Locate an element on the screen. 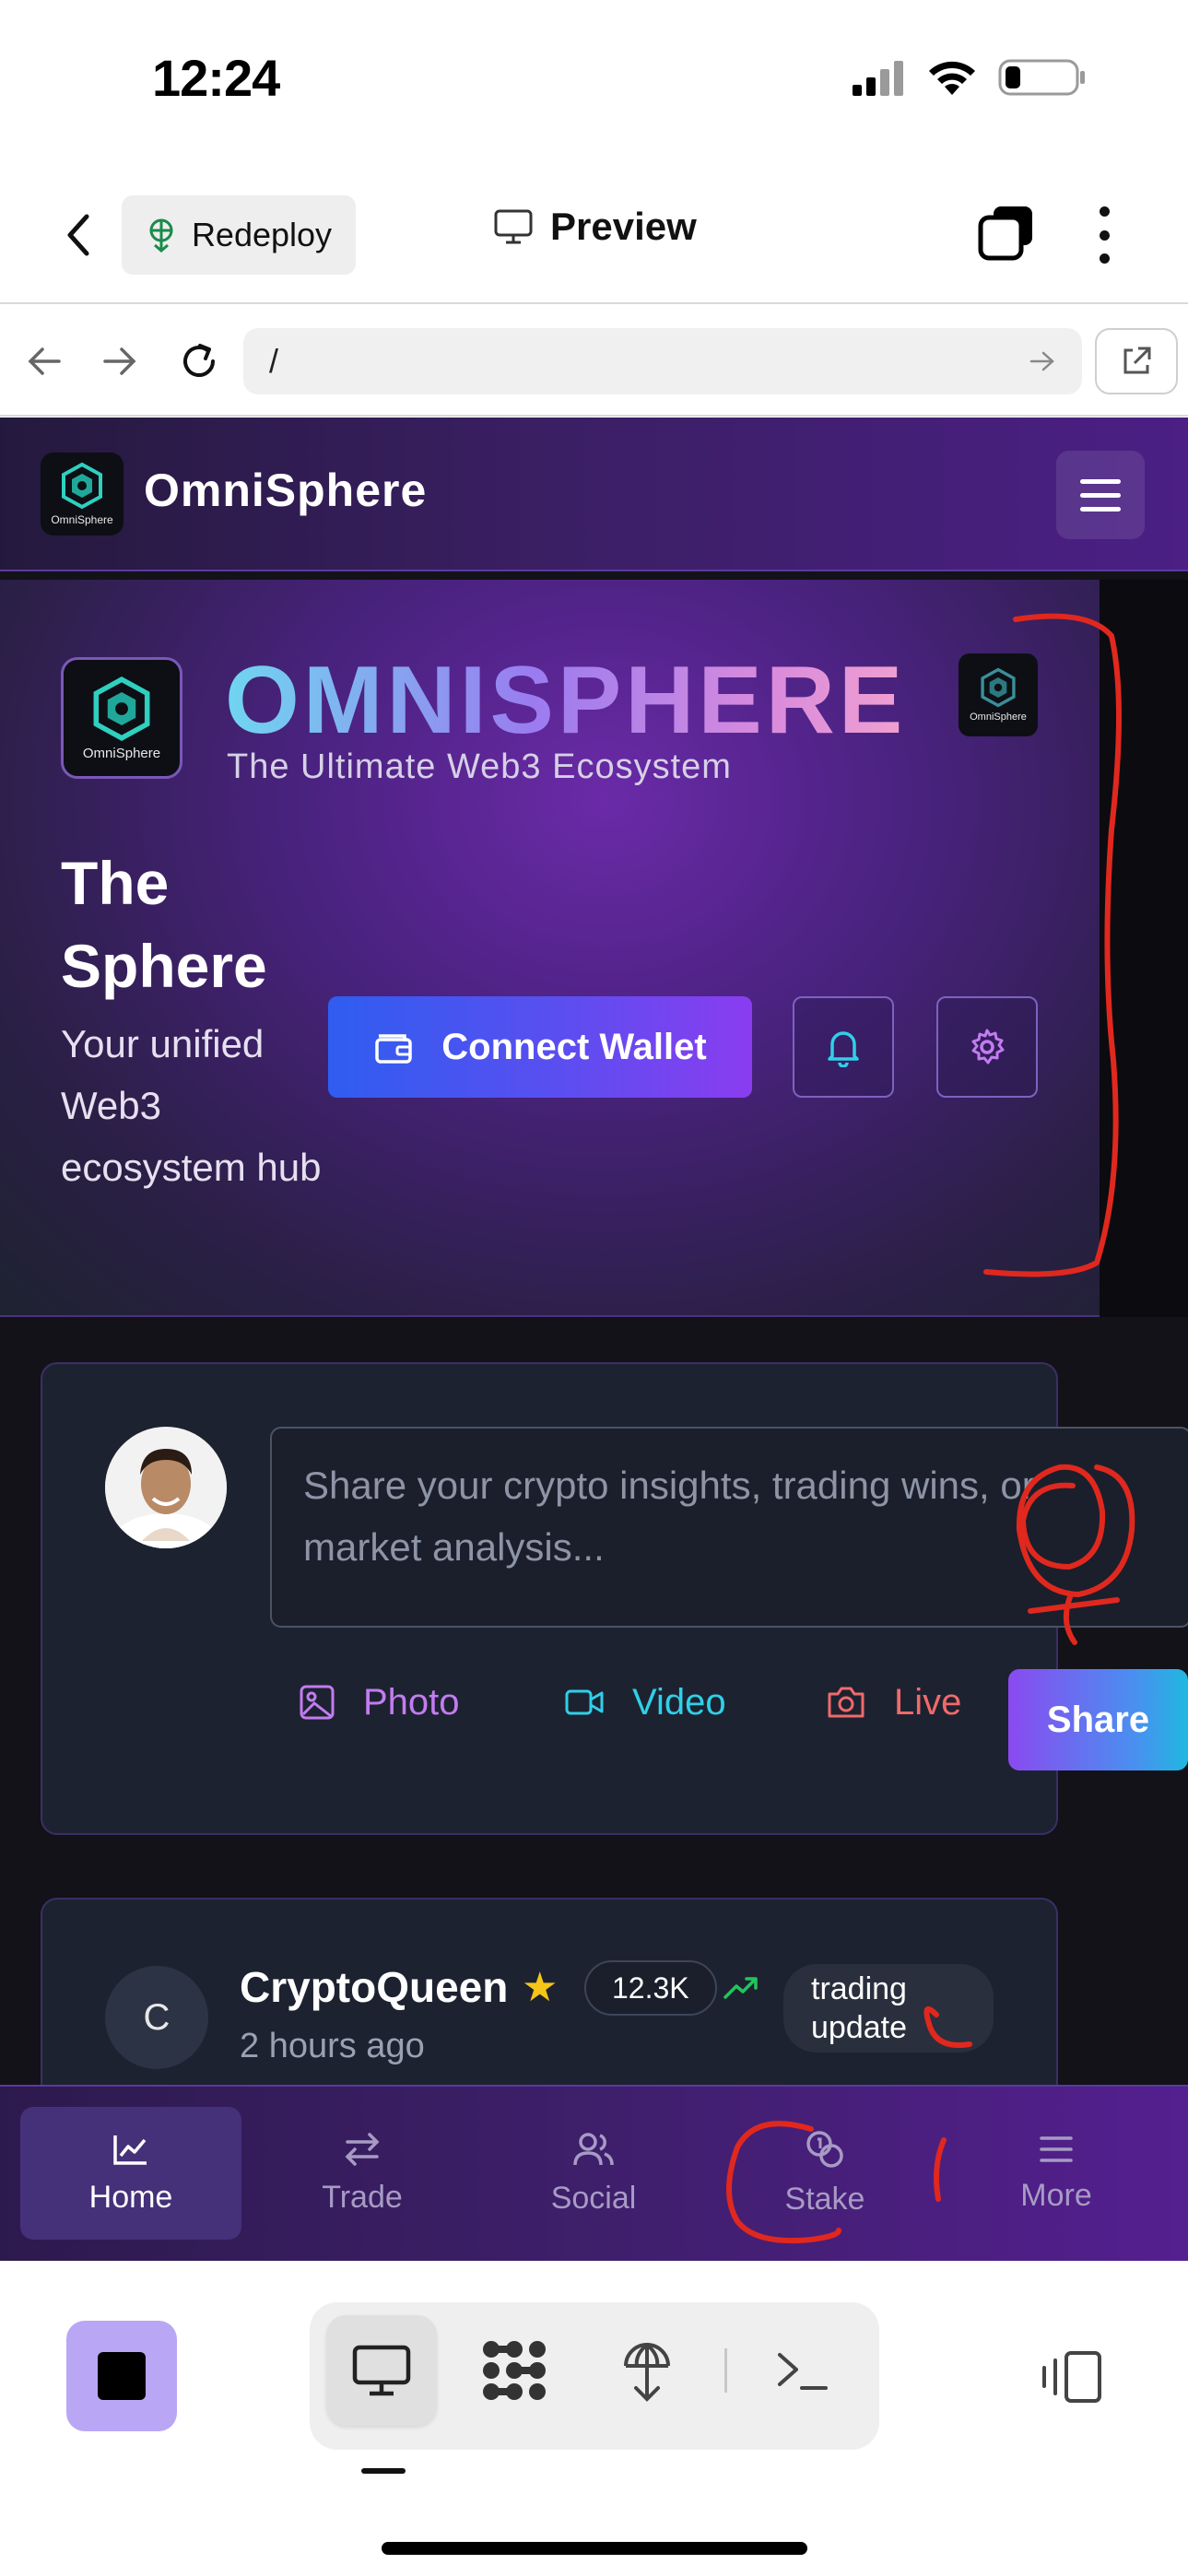  chevron-left-icon is located at coordinates (78, 235).